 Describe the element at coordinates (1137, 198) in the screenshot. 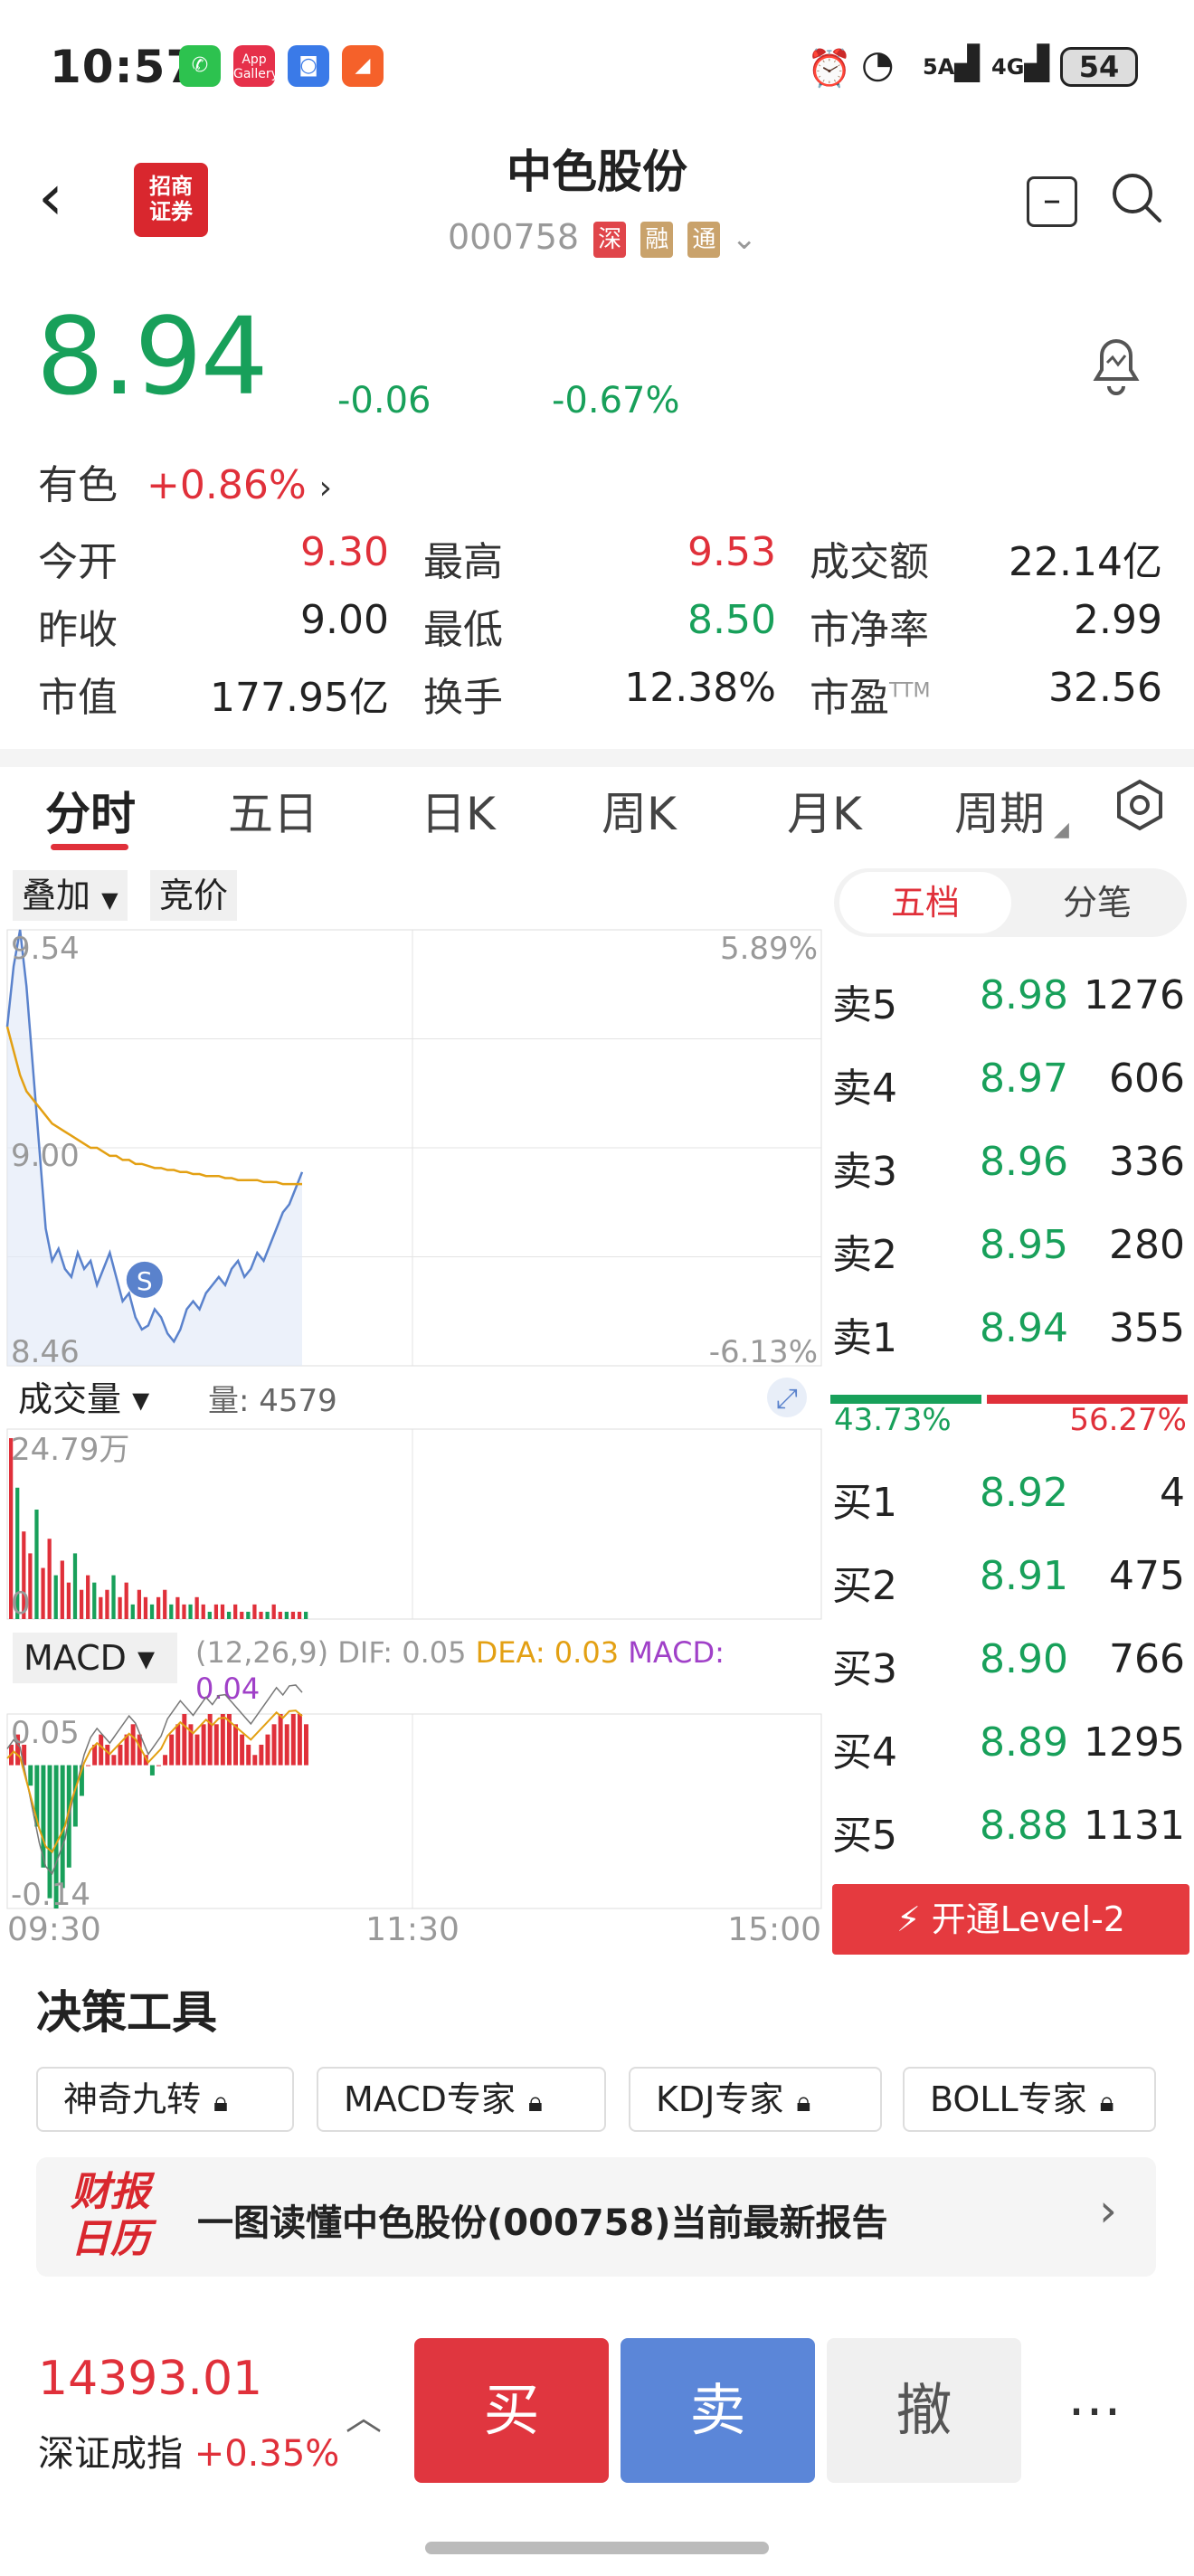

I see `search-icon` at that location.